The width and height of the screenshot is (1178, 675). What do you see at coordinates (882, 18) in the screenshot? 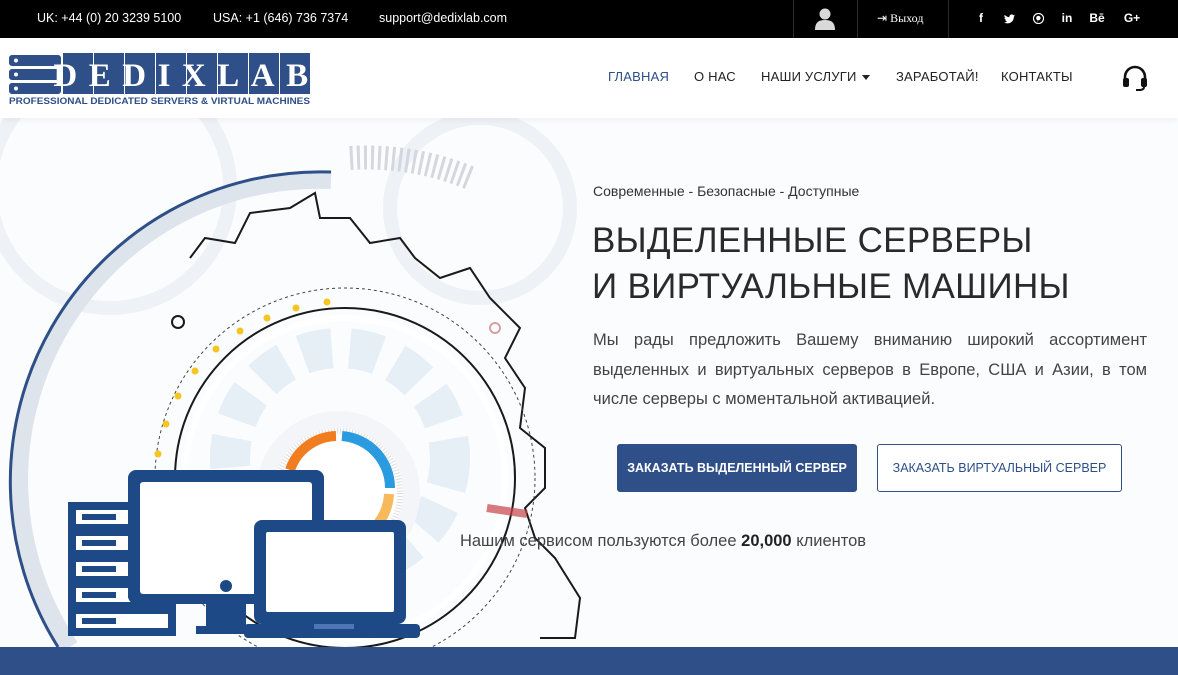
I see `sign-out-icon: ⇥` at bounding box center [882, 18].